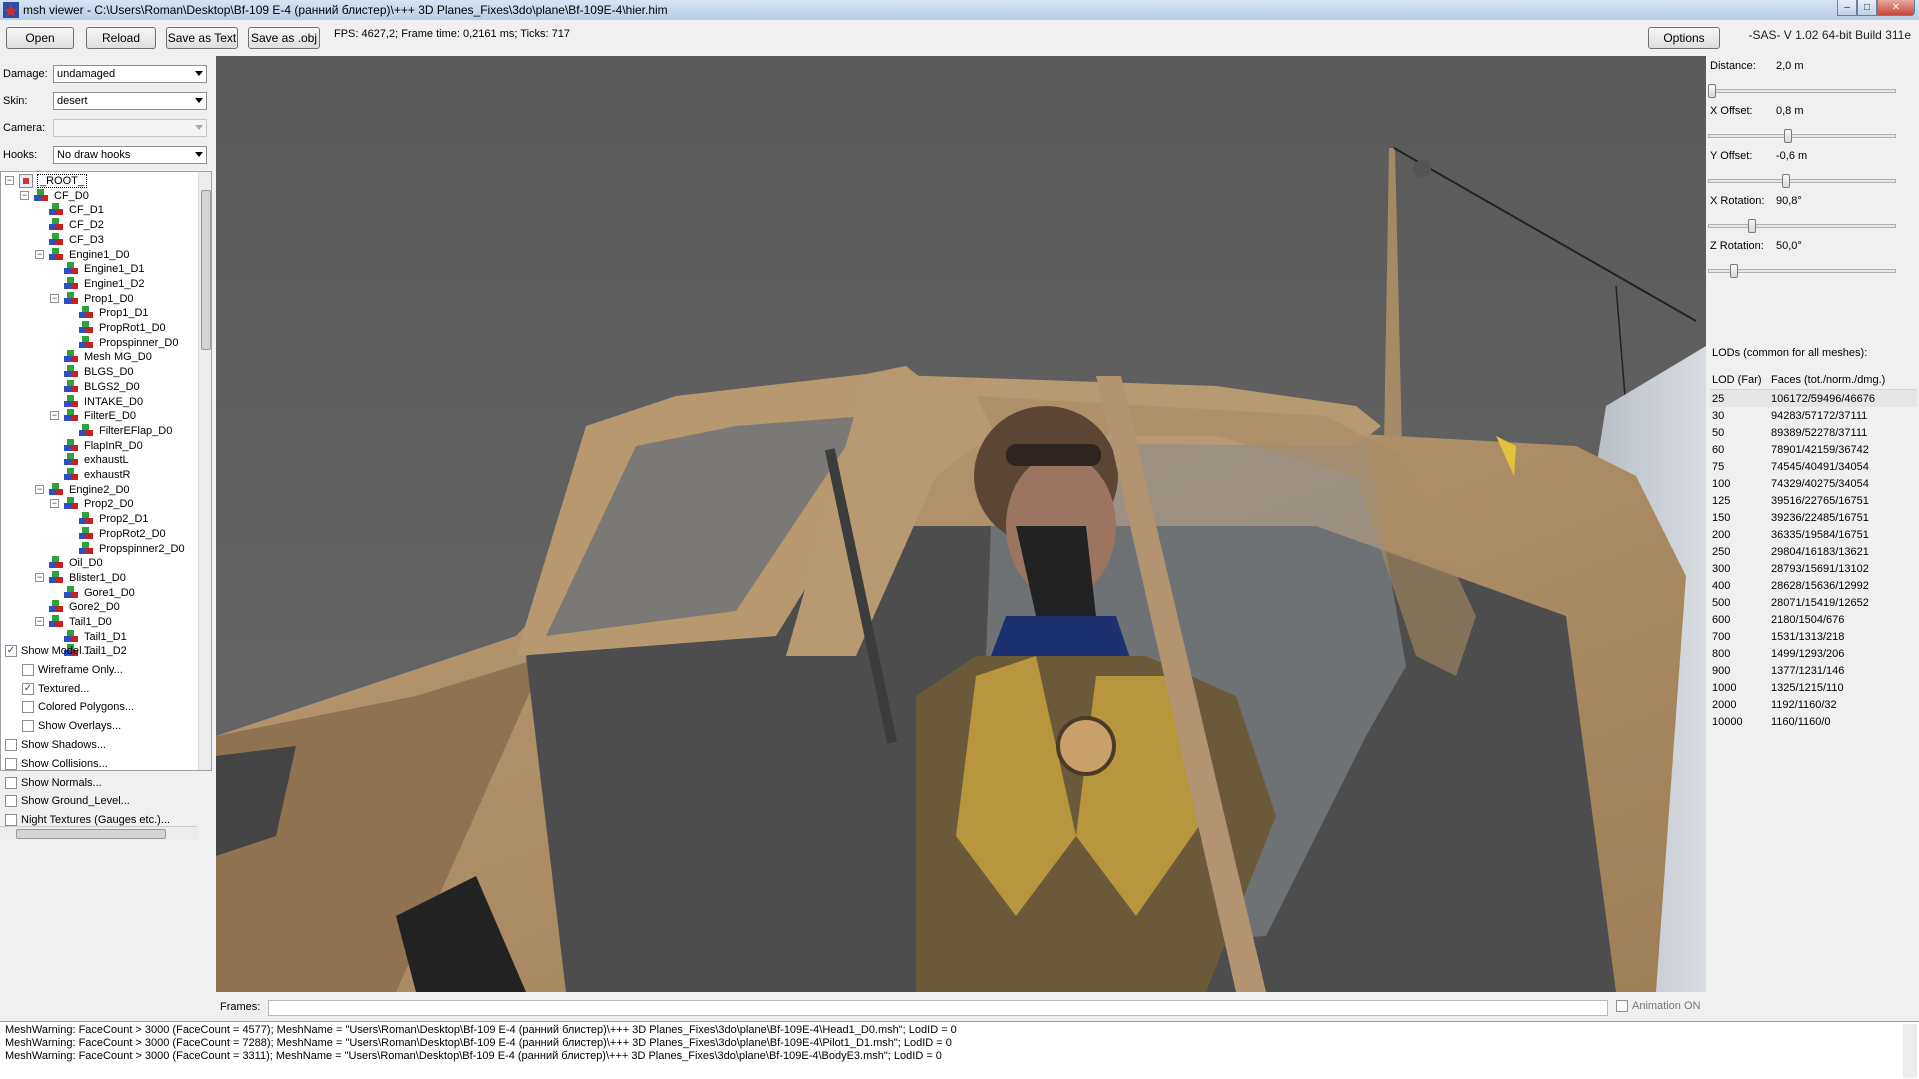 The image size is (1919, 1079). Describe the element at coordinates (1801, 721) in the screenshot. I see `lod-faces: 1160/1160/0` at that location.